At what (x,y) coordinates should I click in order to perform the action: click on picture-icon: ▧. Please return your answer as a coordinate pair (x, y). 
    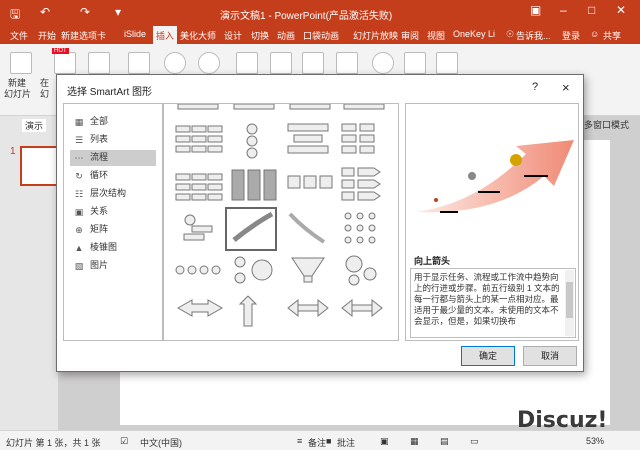
    Looking at the image, I should click on (79, 266).